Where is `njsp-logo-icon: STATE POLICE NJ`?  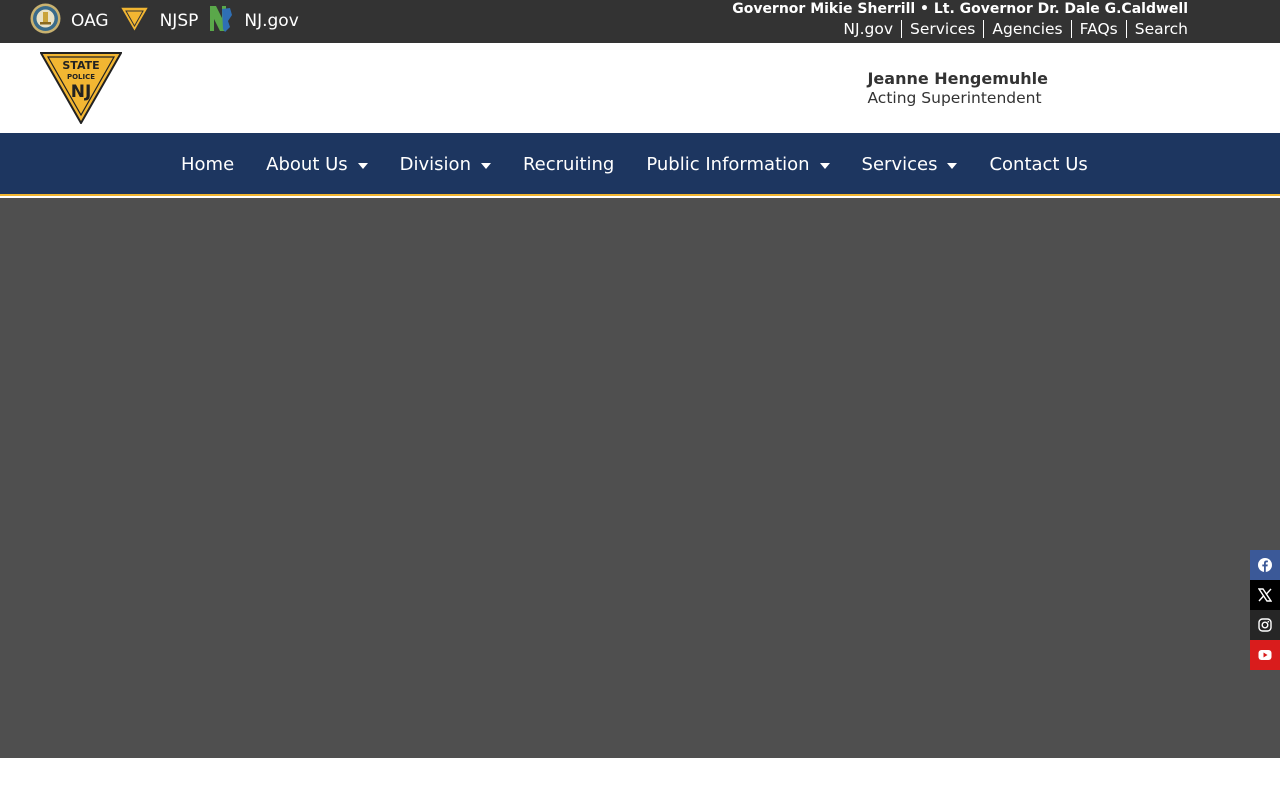
njsp-logo-icon: STATE POLICE NJ is located at coordinates (81, 89).